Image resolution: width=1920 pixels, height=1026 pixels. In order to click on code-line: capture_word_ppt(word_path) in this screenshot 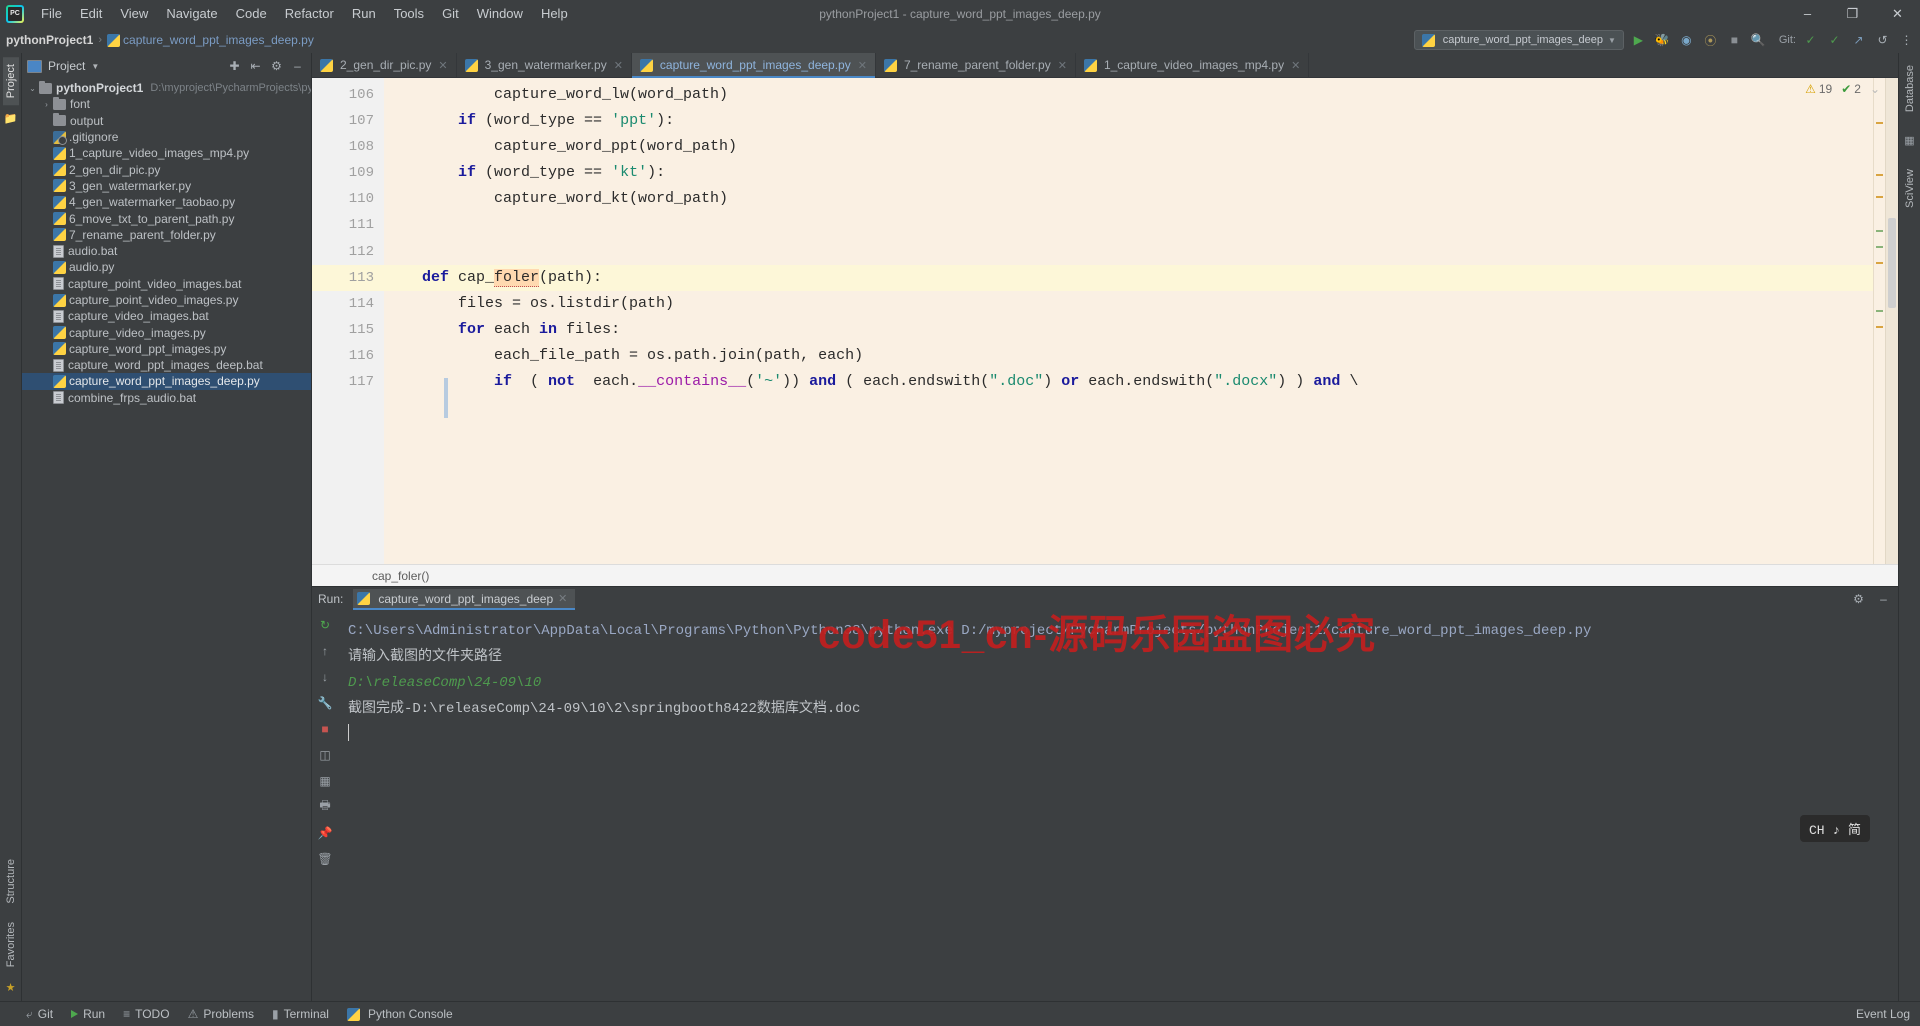, I will do `click(1128, 147)`.